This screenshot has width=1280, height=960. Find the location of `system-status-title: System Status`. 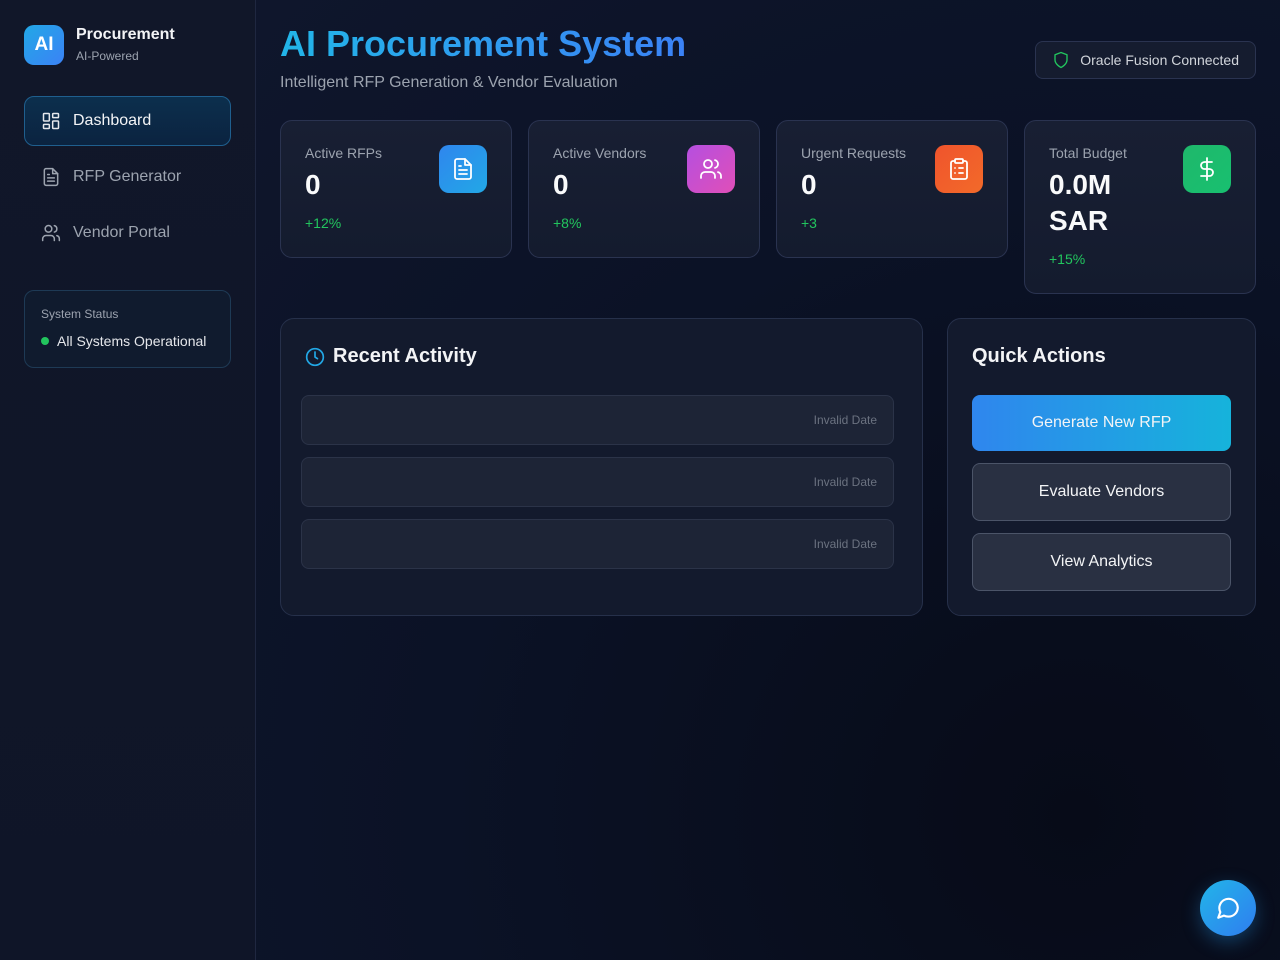

system-status-title: System Status is located at coordinates (80, 314).